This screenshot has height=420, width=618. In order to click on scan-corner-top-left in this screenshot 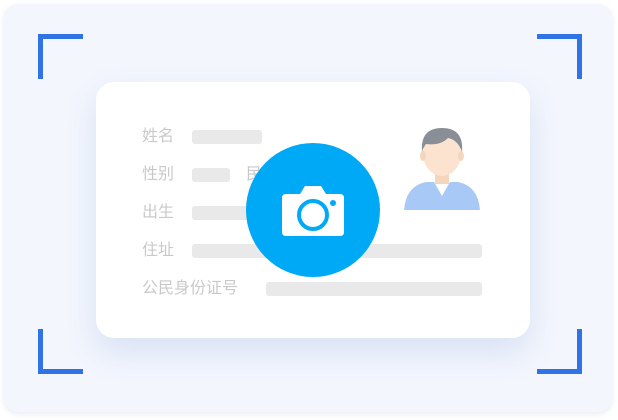, I will do `click(60, 56)`.